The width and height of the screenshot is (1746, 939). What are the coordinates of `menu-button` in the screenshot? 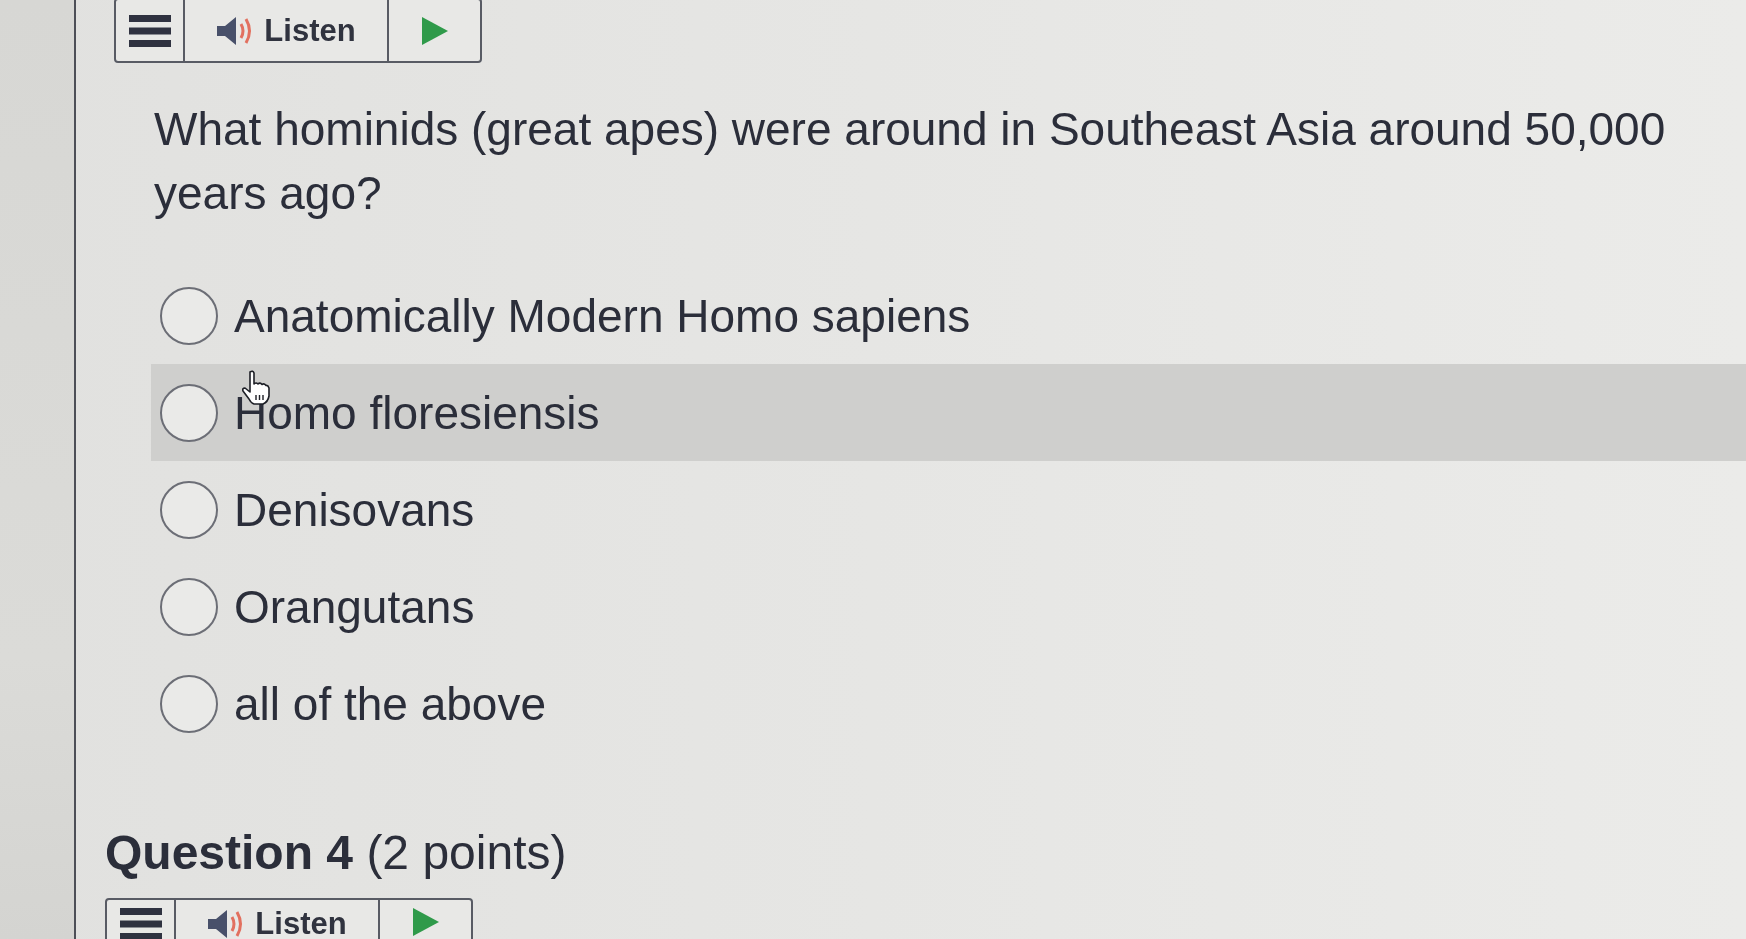 It's located at (149, 31).